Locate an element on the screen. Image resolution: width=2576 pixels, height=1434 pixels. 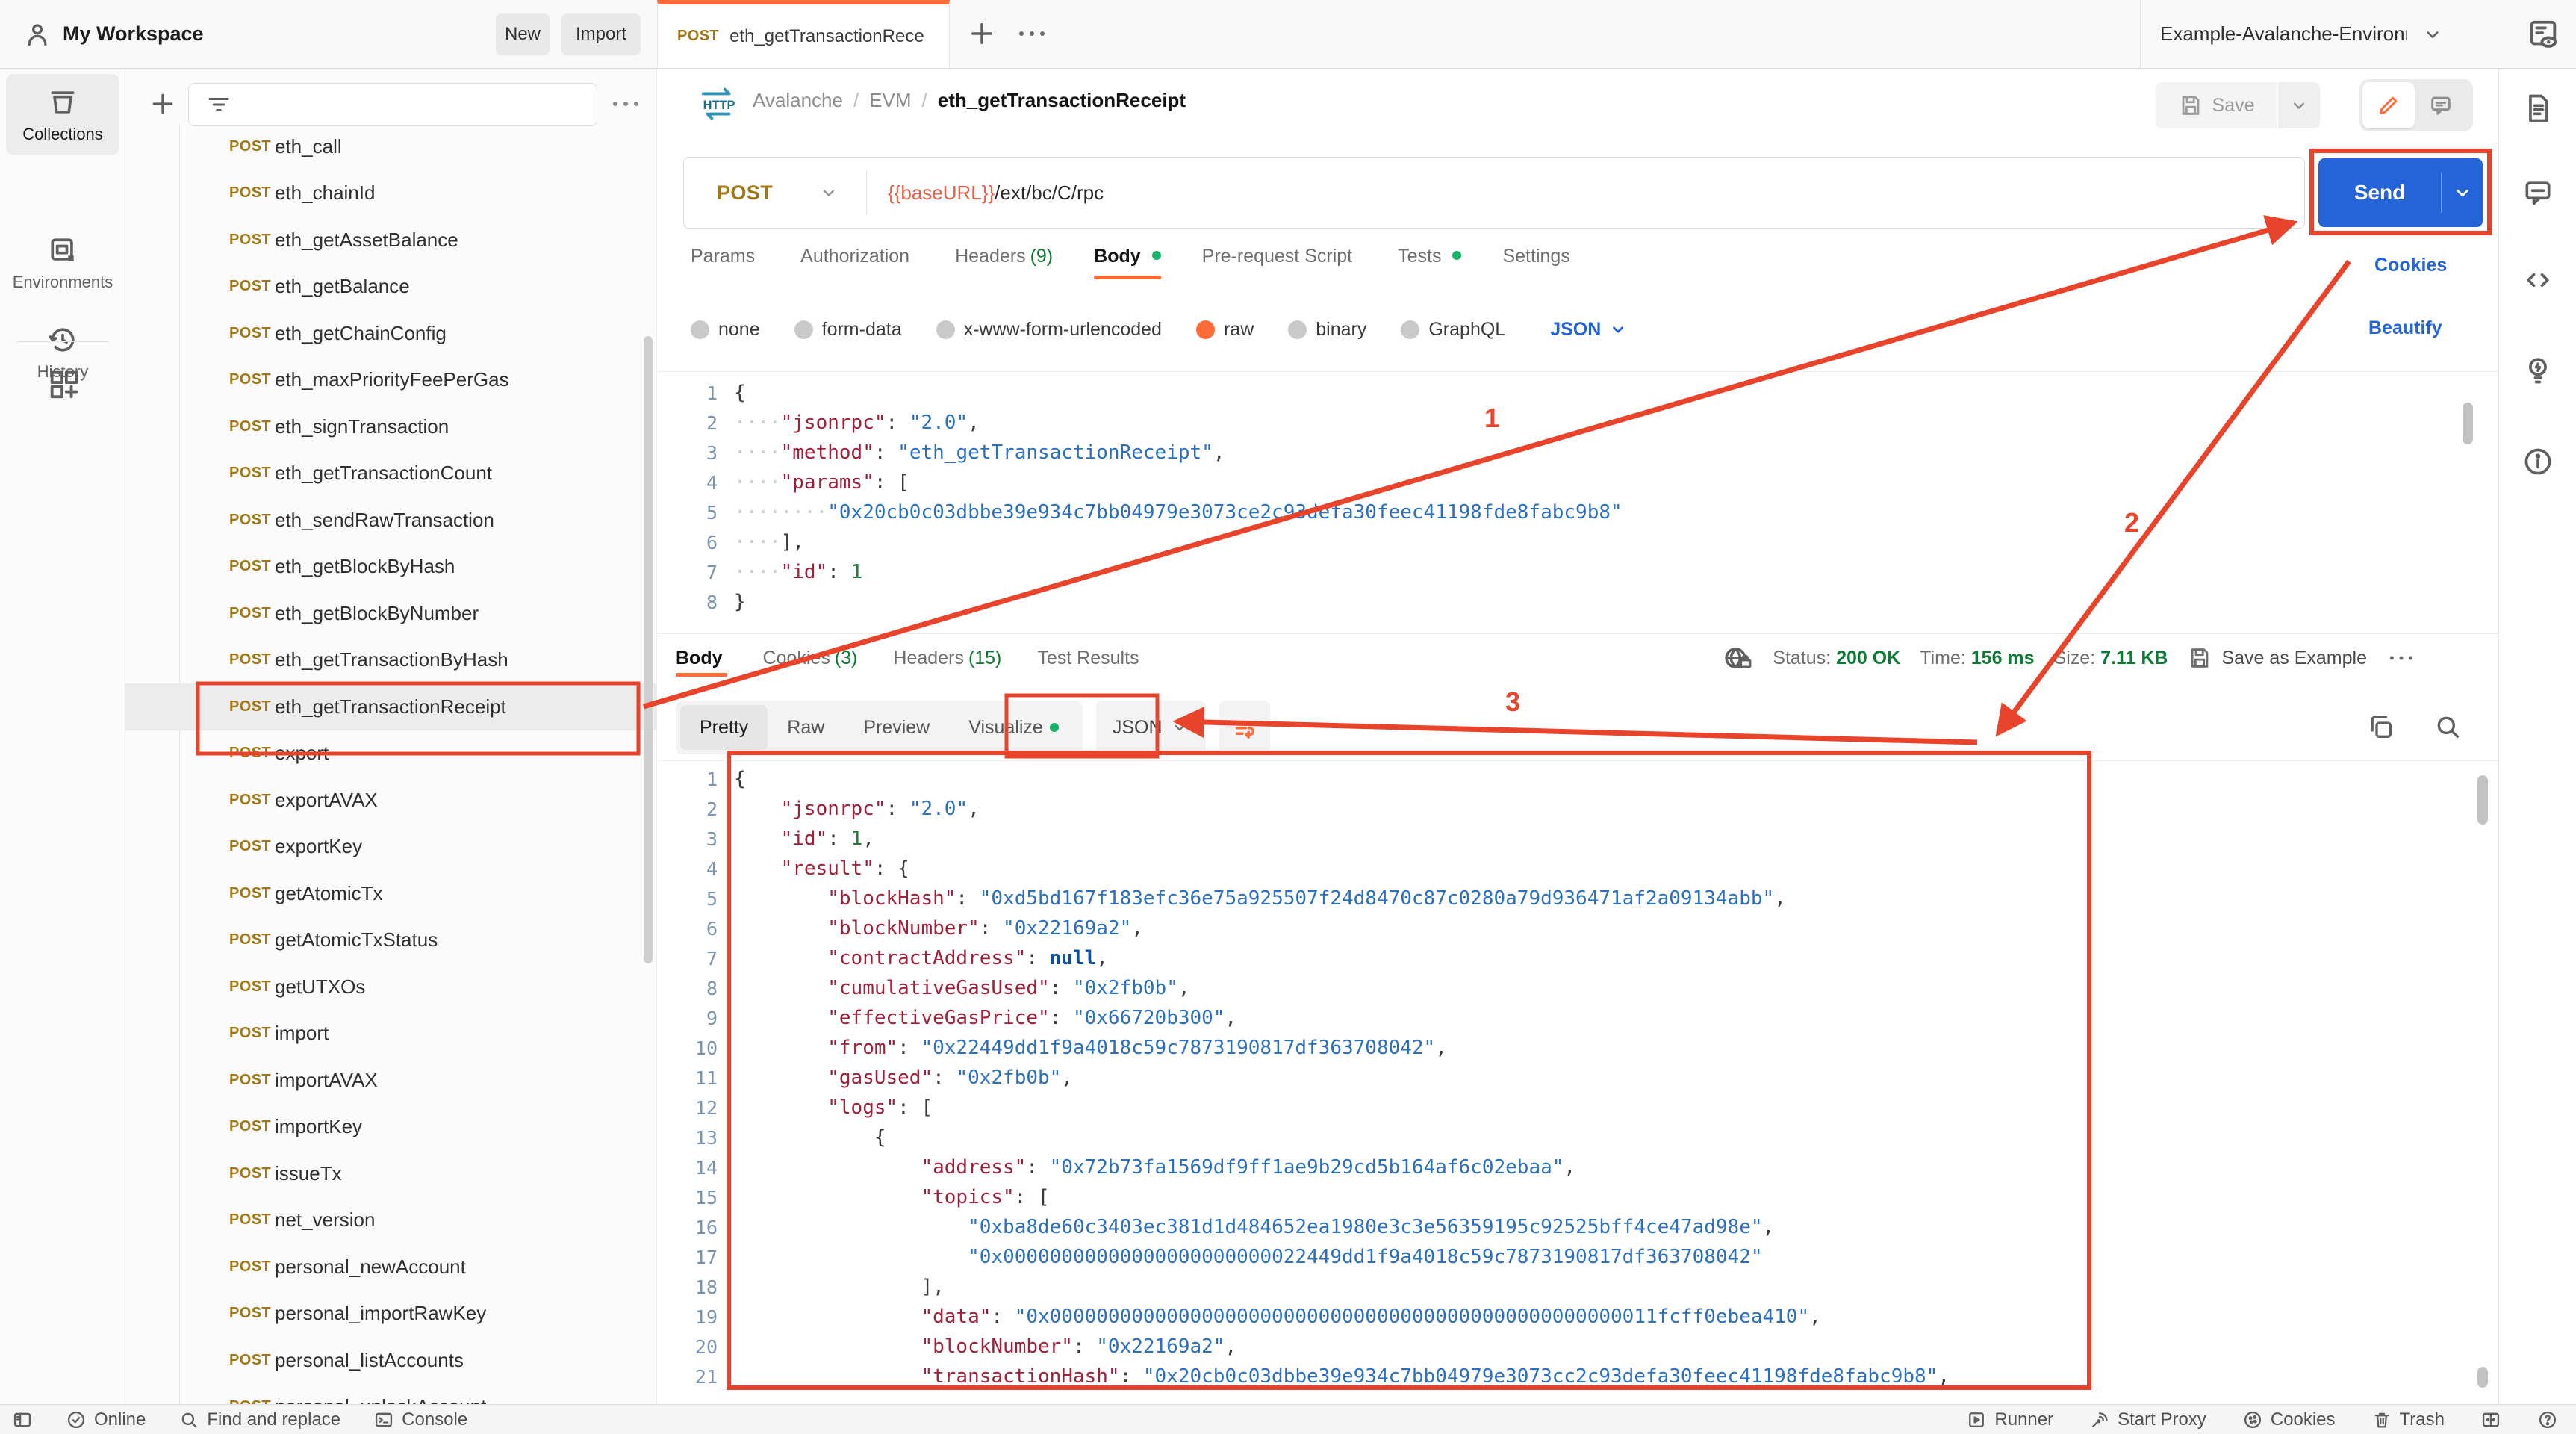
search-icon is located at coordinates (2448, 727).